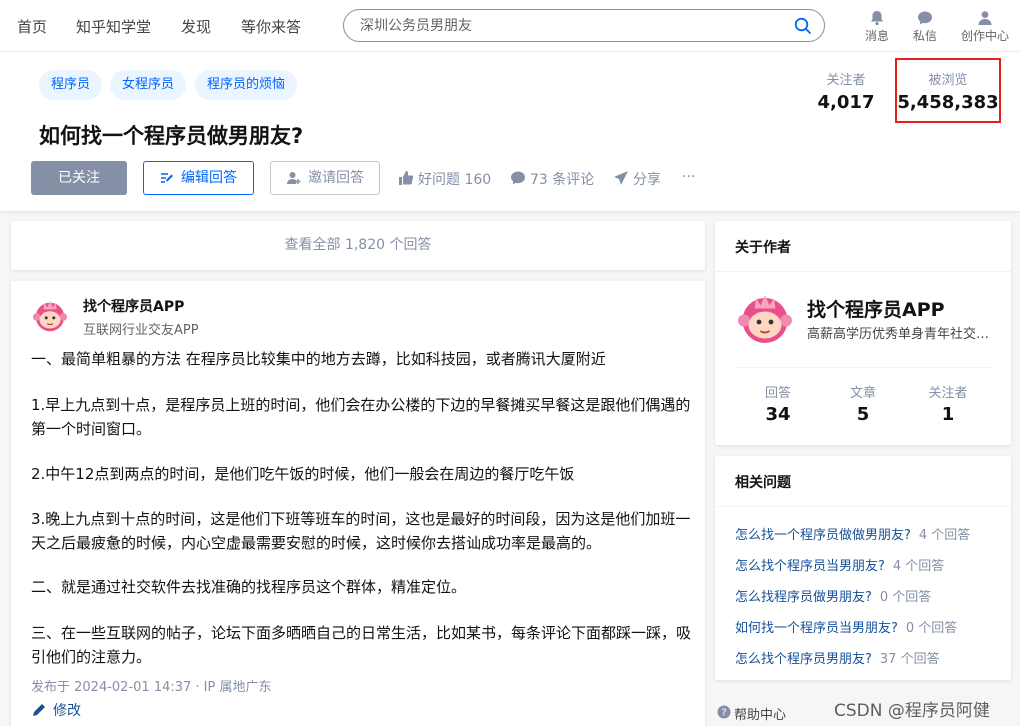 This screenshot has height=726, width=1020. Describe the element at coordinates (67, 711) in the screenshot. I see `modify-answer-label: 修改` at that location.